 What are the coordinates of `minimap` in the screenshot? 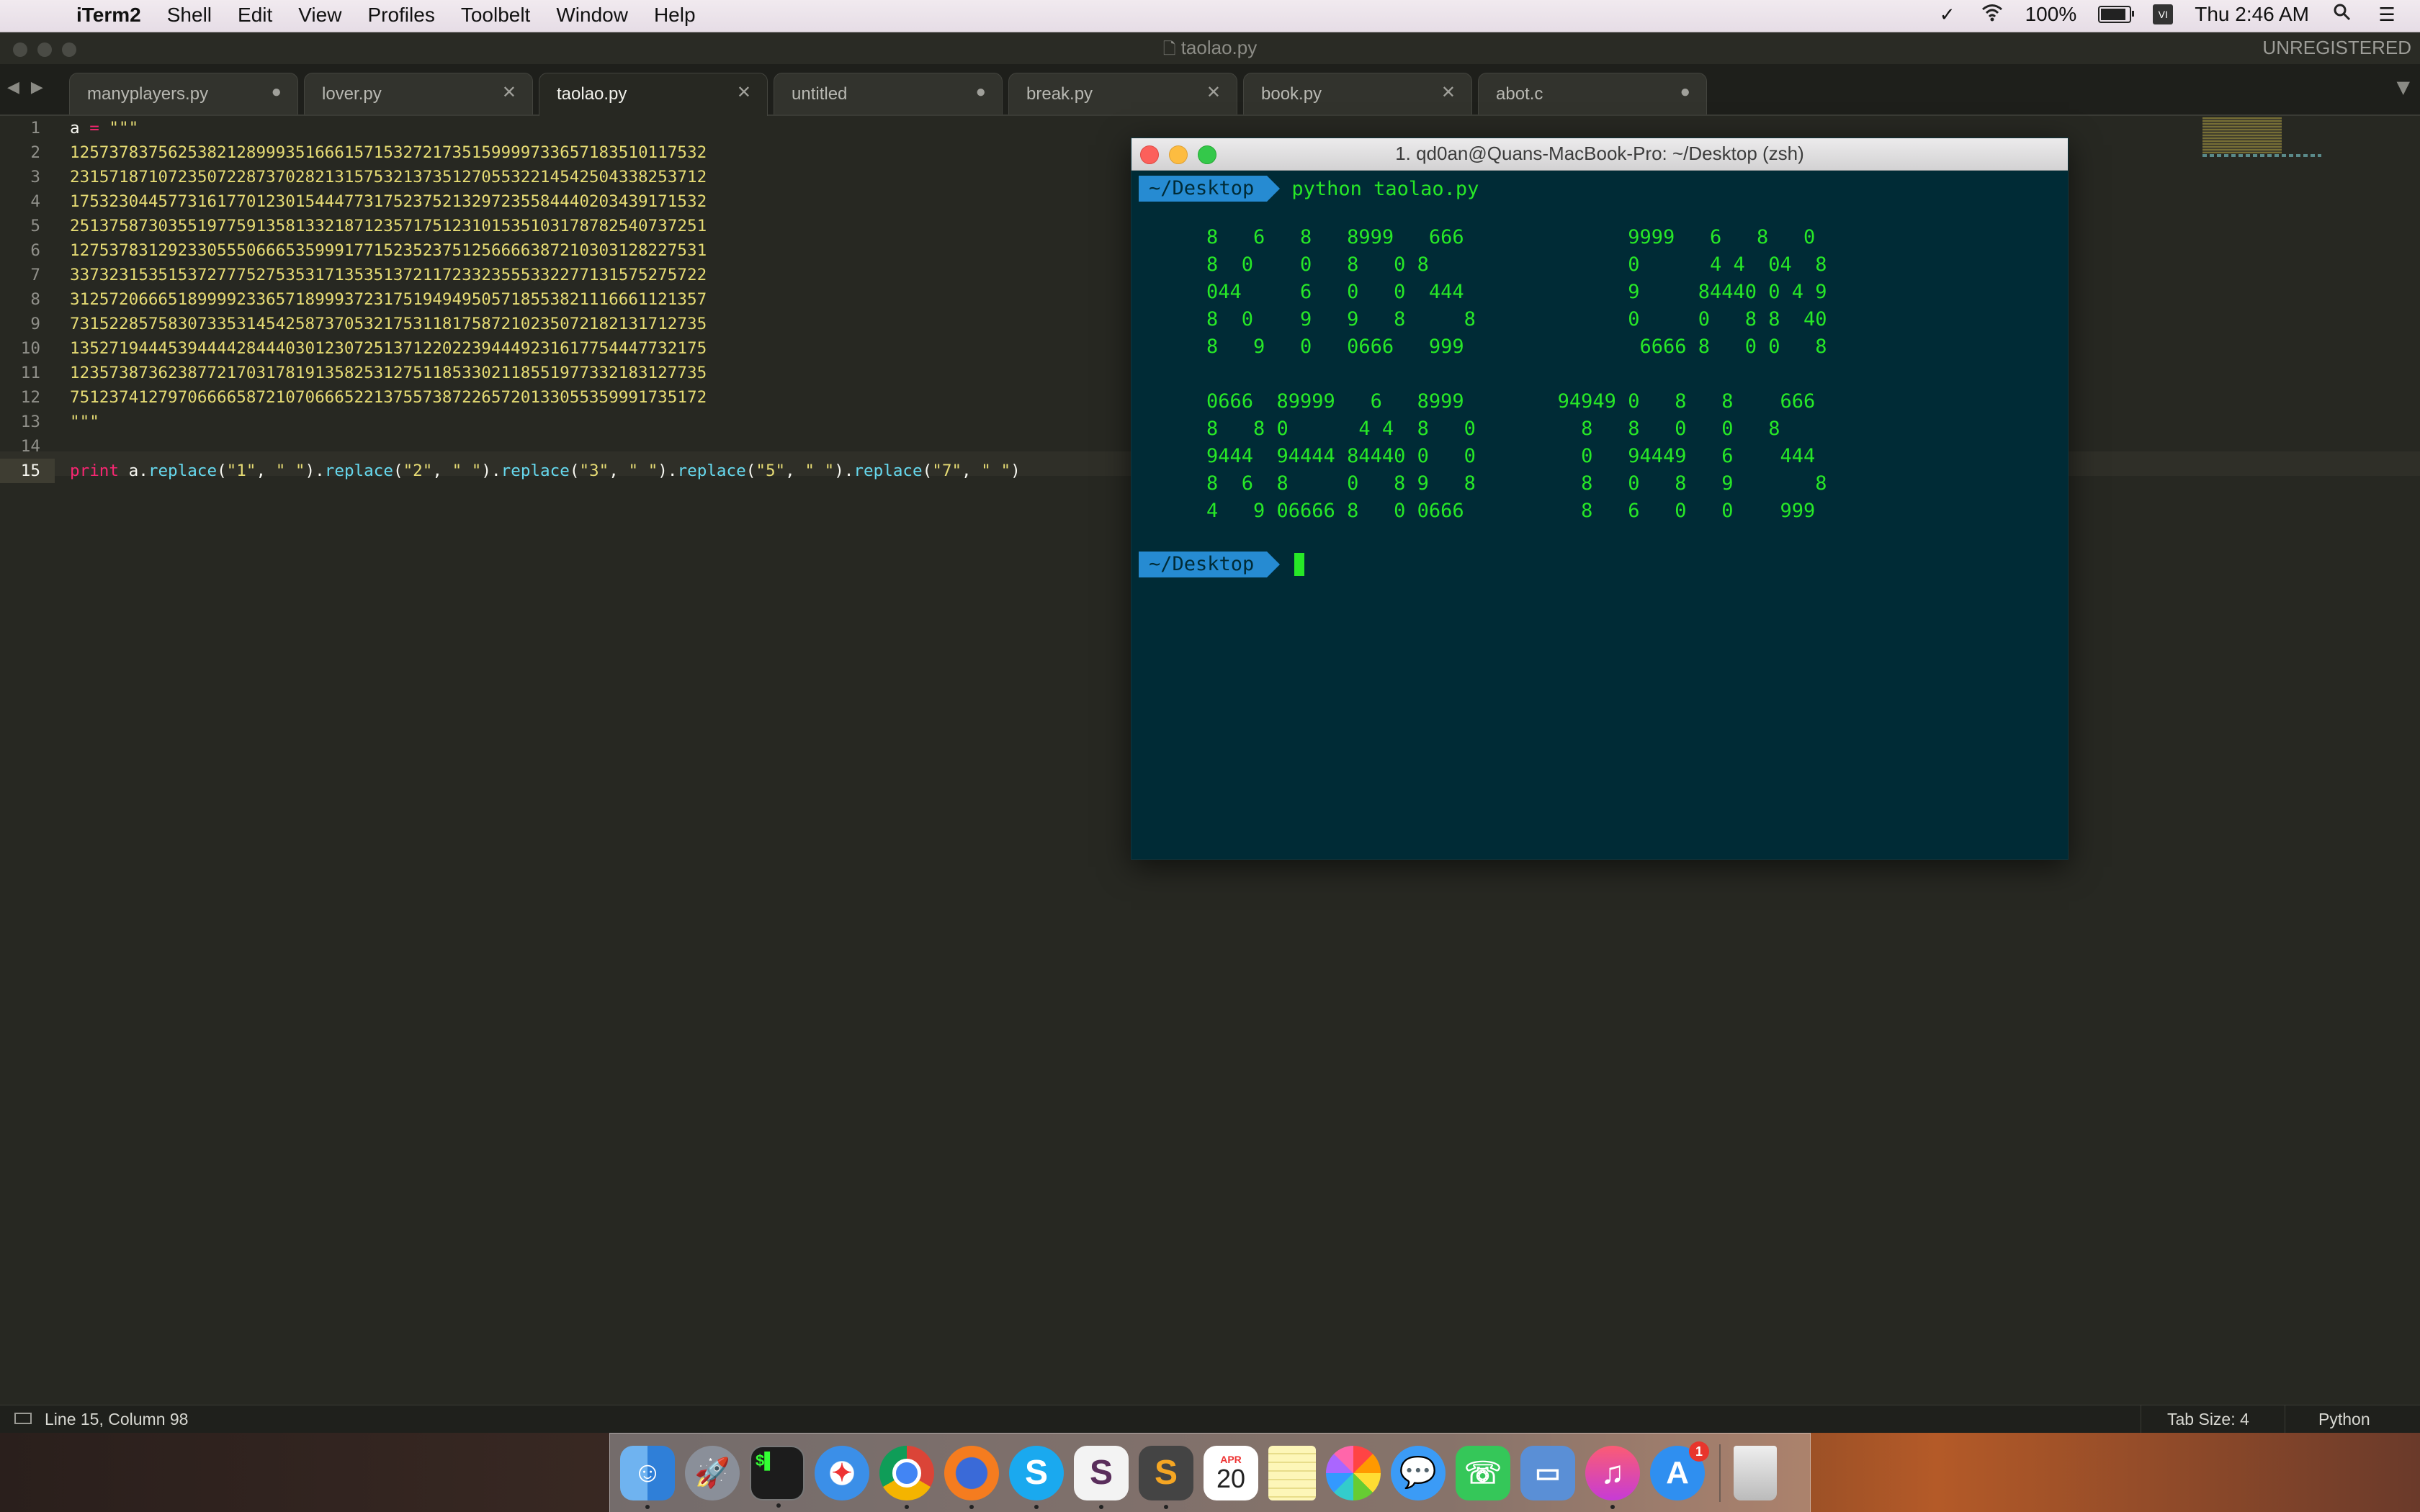 It's located at (2242, 135).